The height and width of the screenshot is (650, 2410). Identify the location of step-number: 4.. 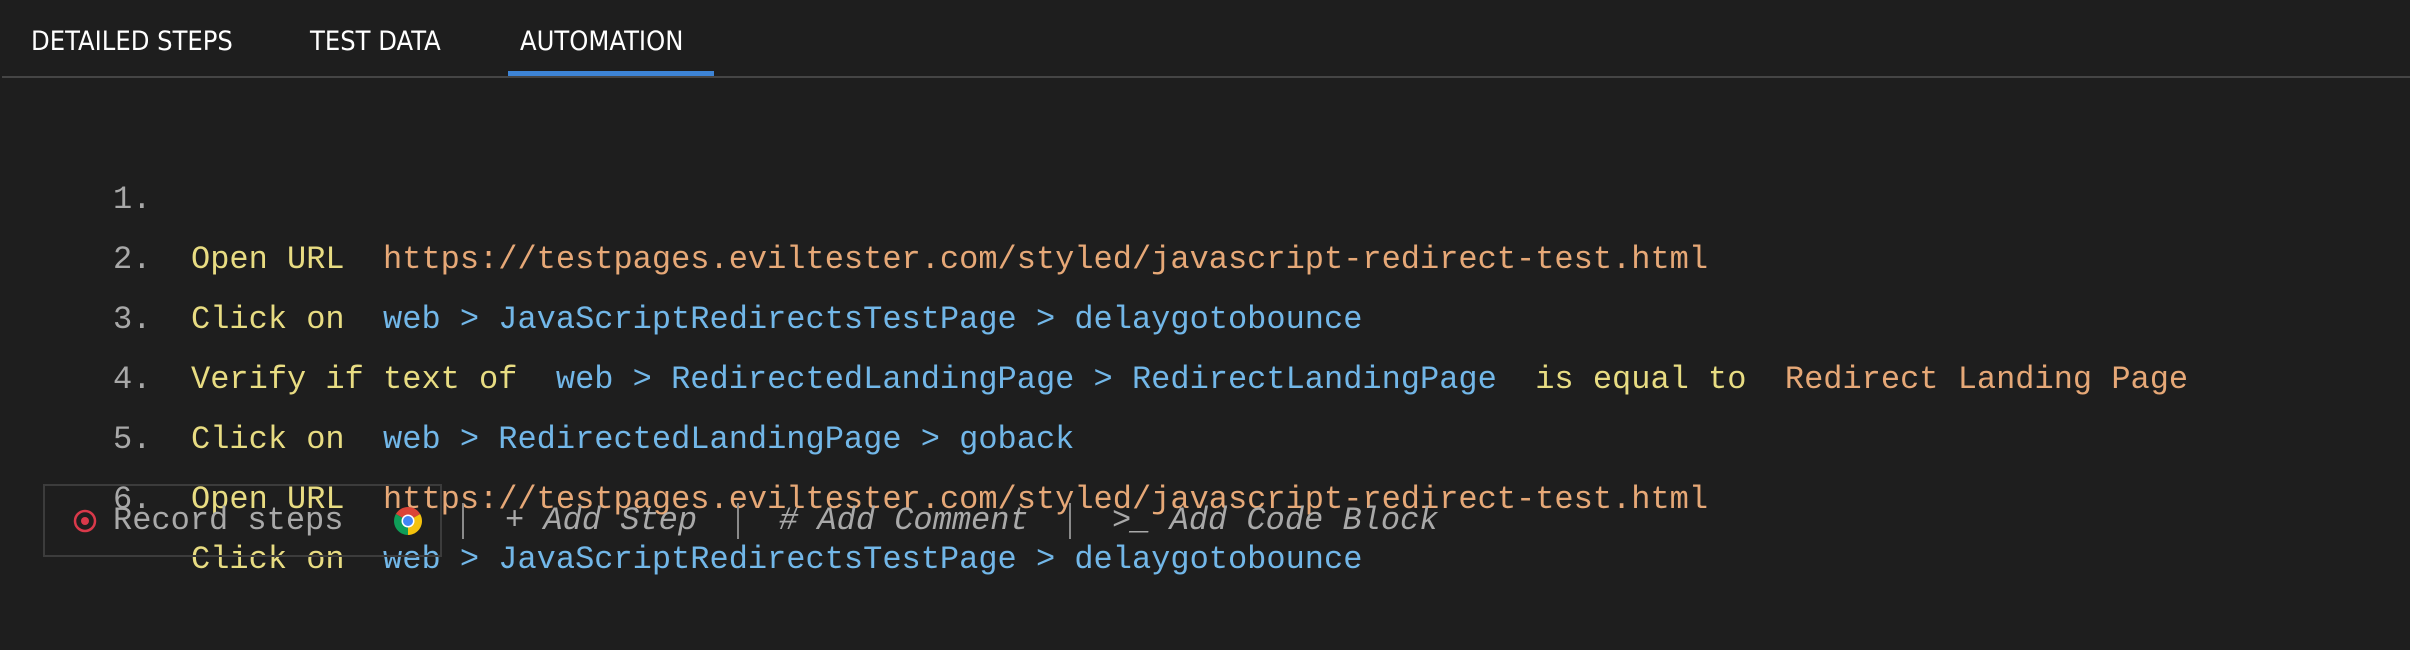
(132, 379).